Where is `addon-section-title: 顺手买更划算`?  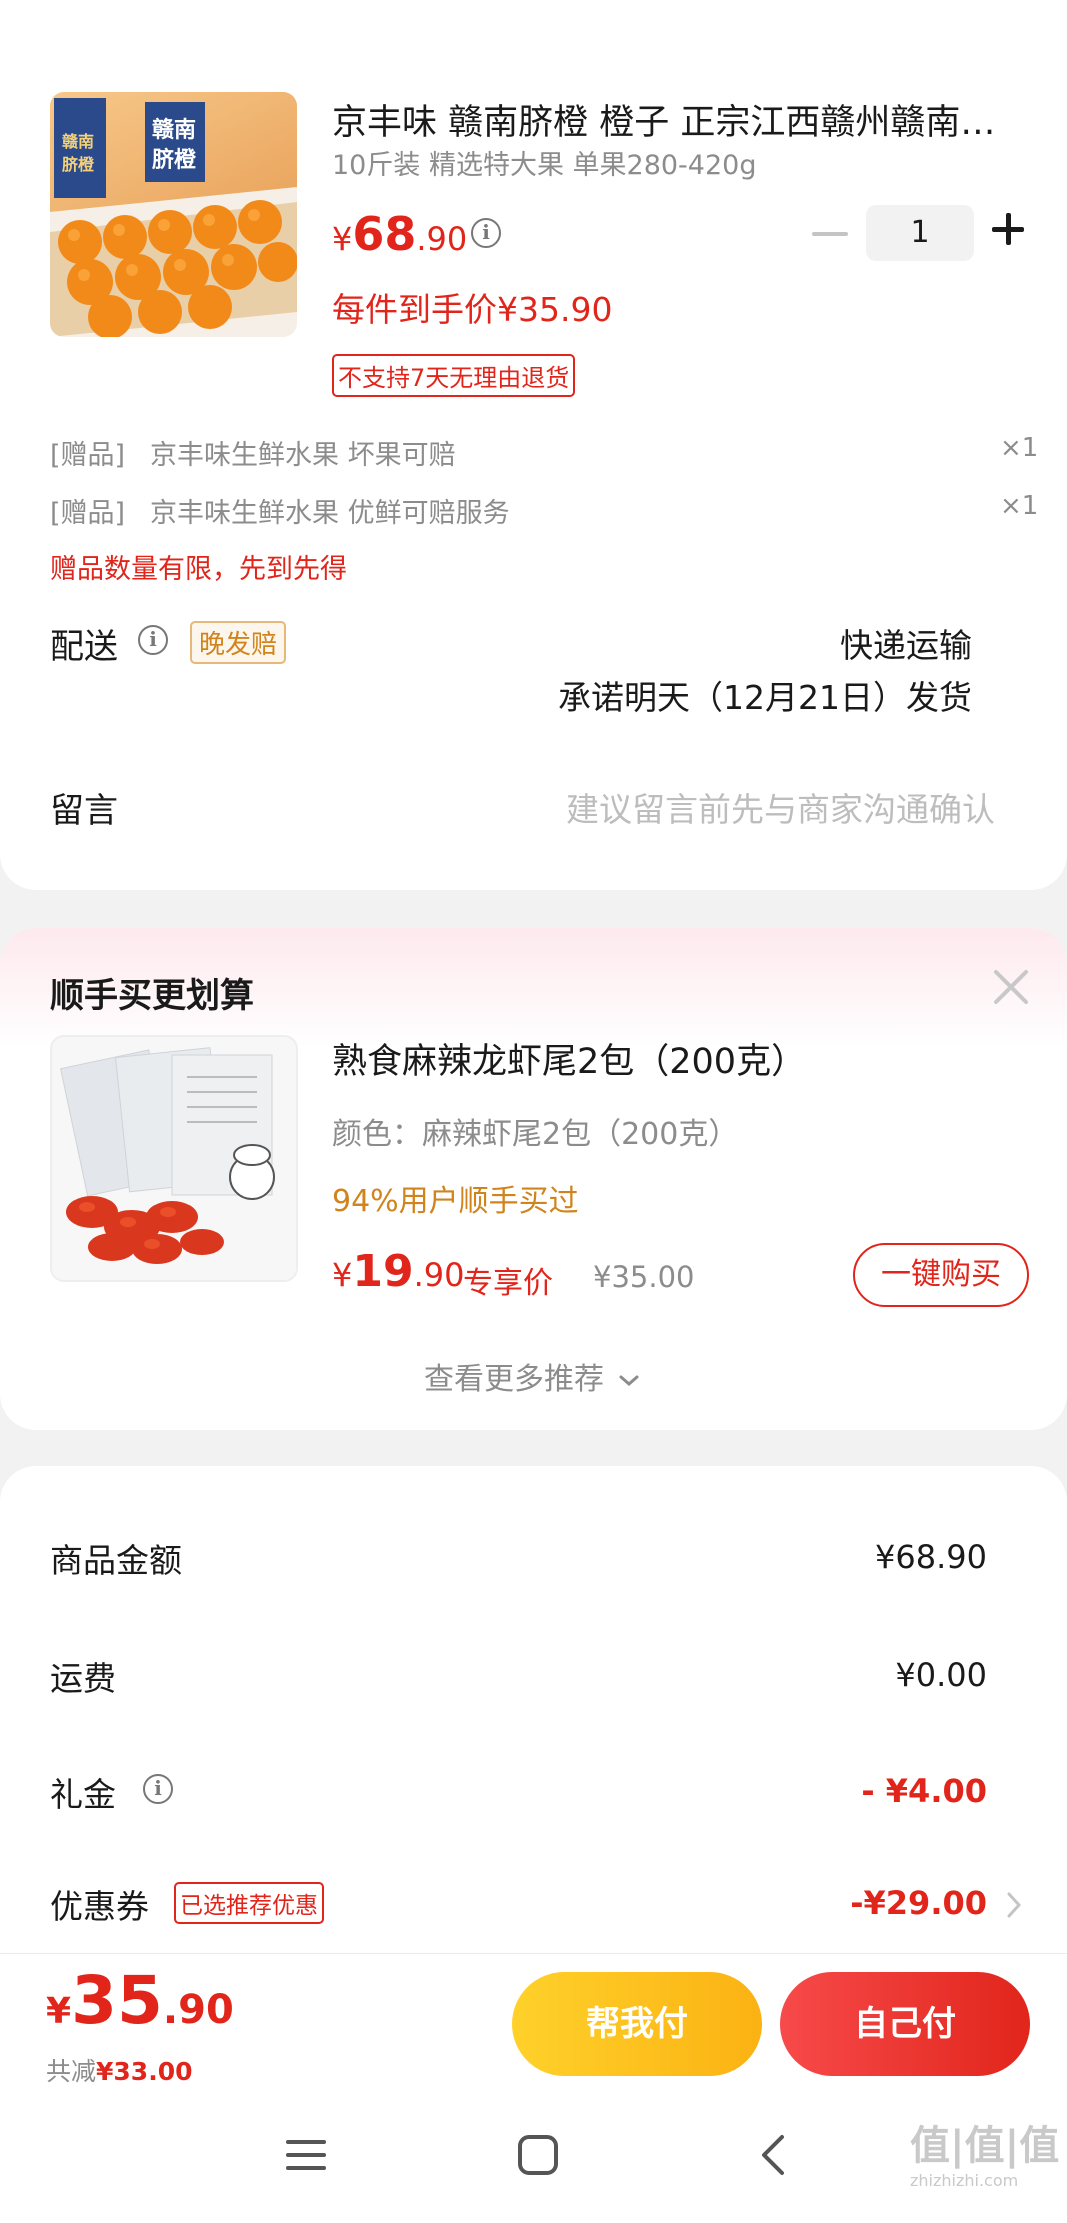 addon-section-title: 顺手买更划算 is located at coordinates (152, 996).